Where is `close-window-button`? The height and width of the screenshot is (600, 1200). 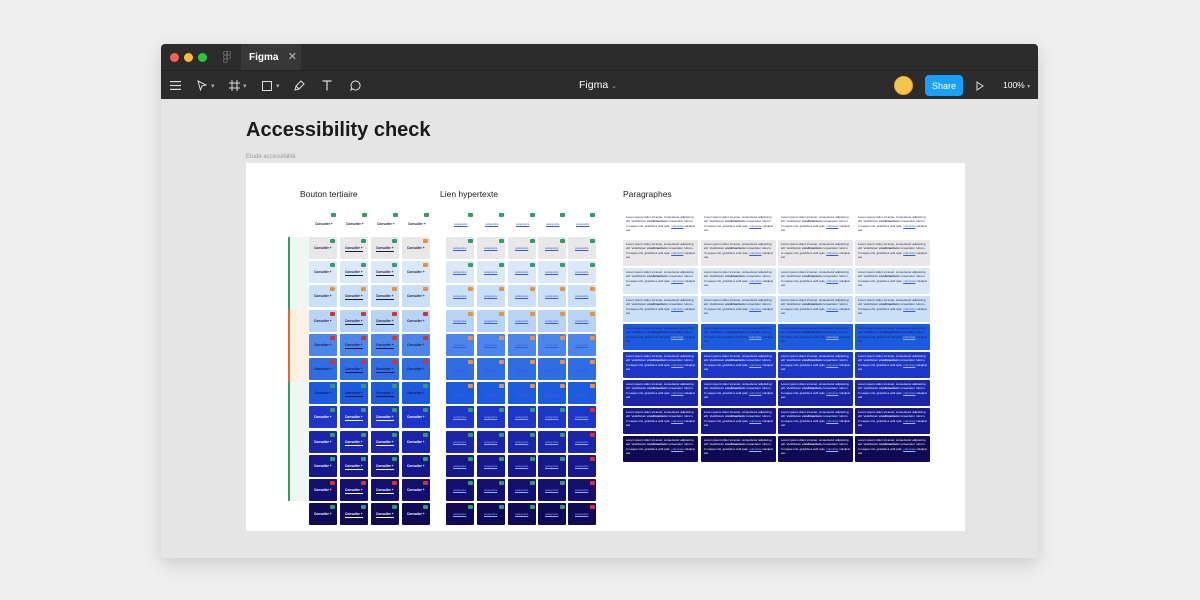 close-window-button is located at coordinates (174, 57).